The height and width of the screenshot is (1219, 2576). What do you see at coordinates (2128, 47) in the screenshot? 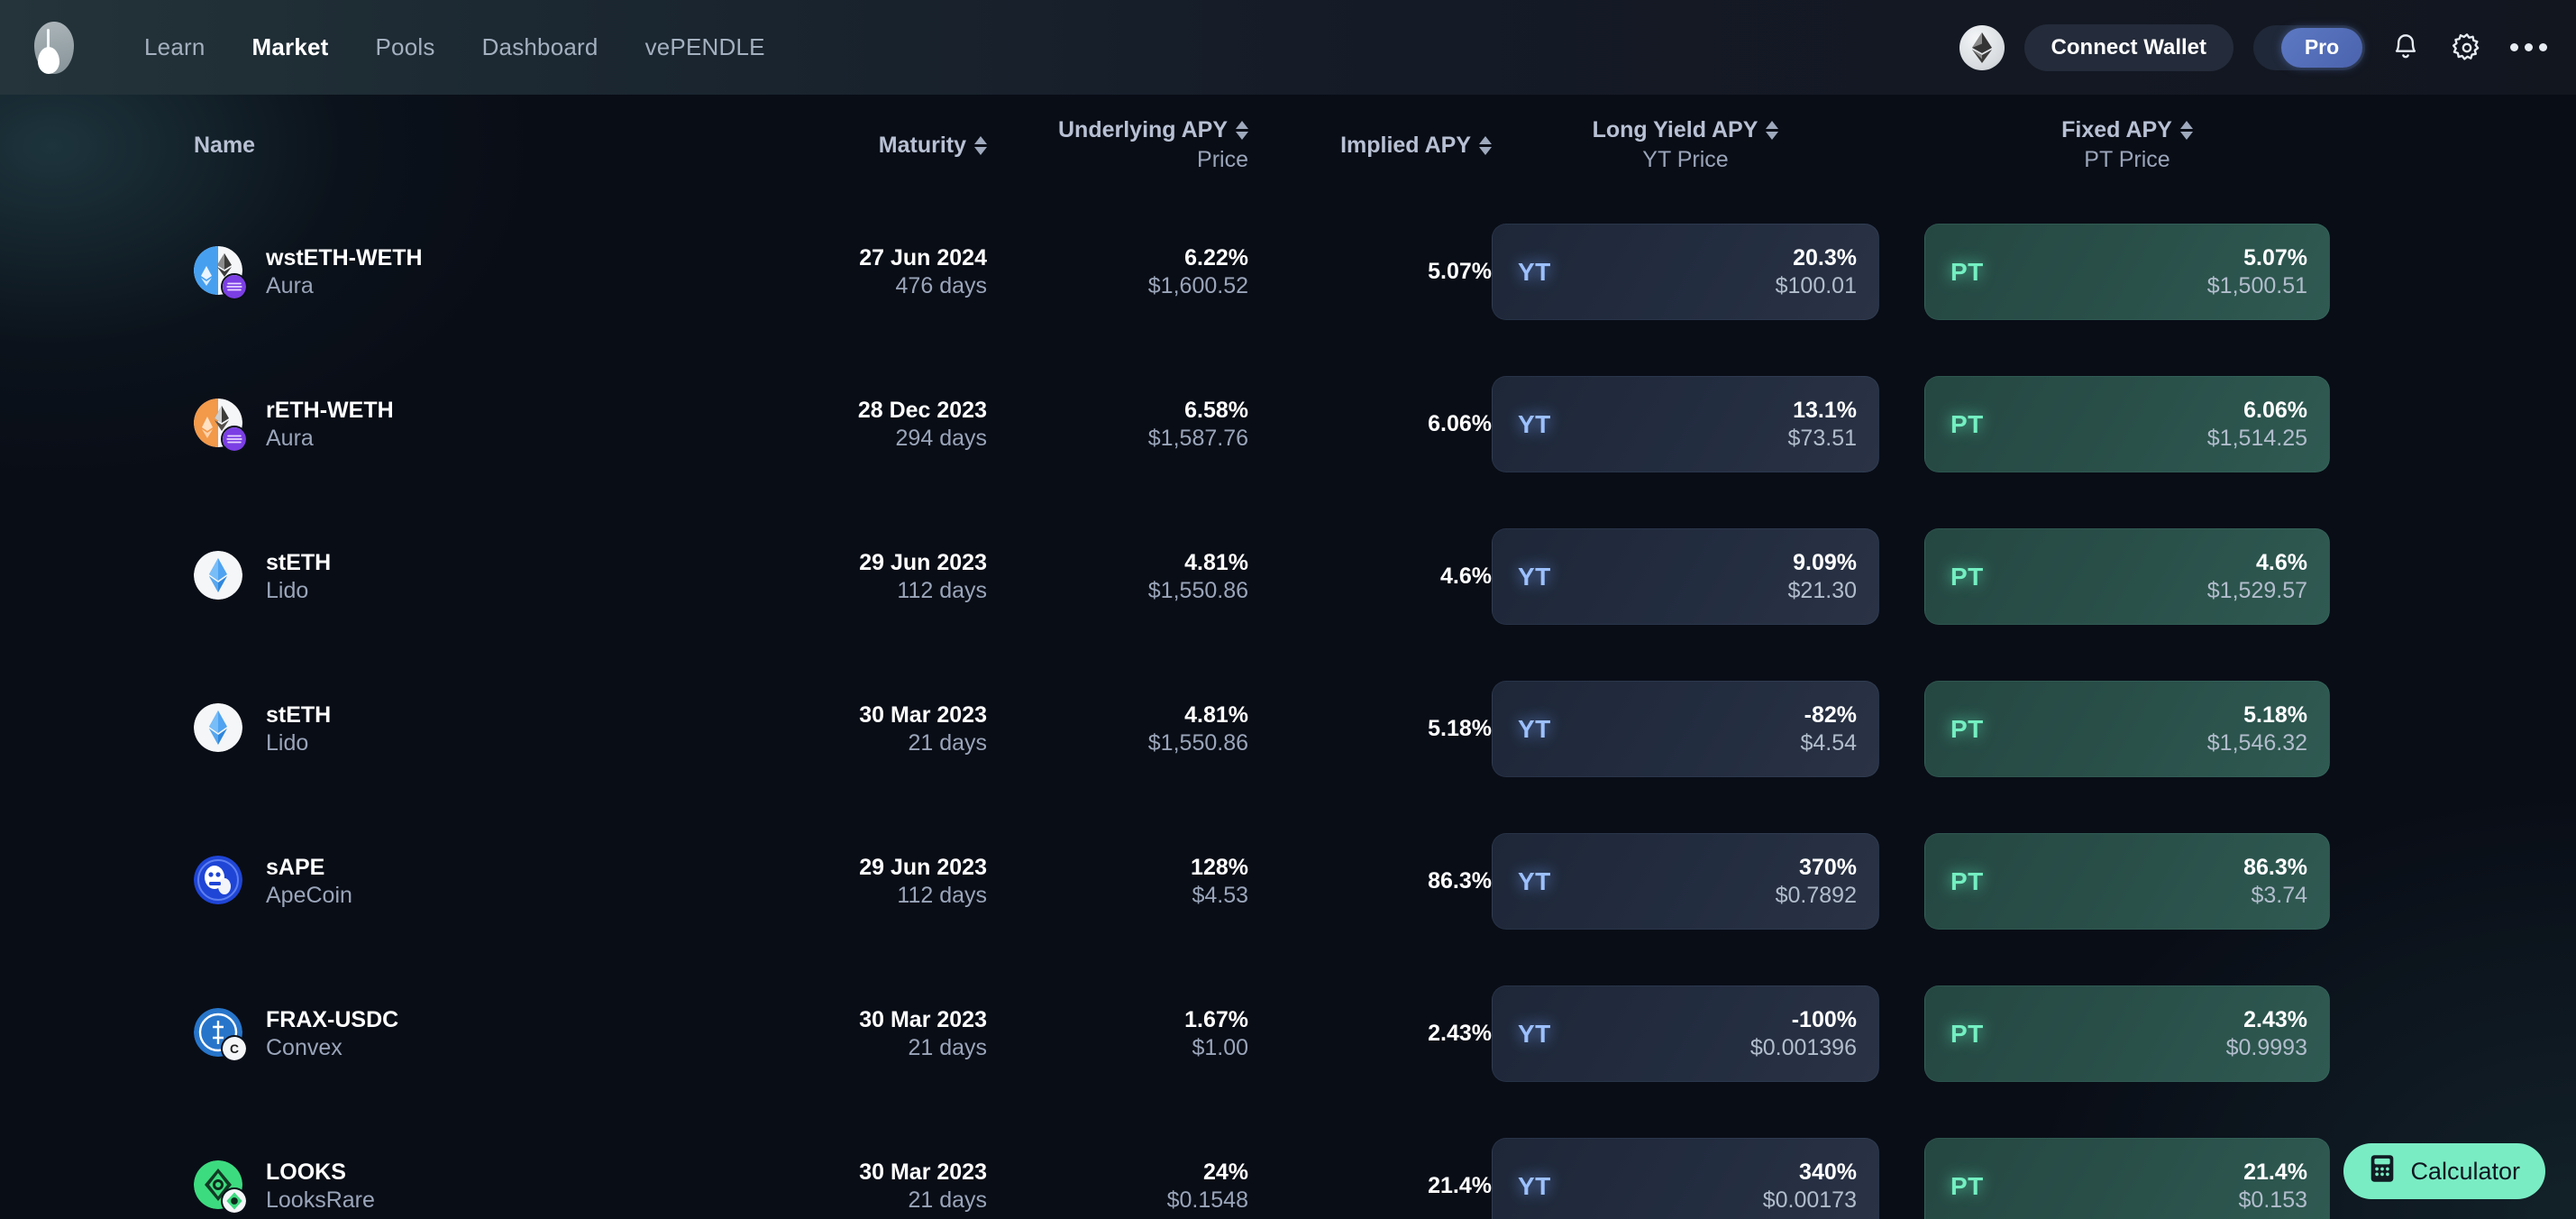
I see `connect-wallet-button: Connect Wallet` at bounding box center [2128, 47].